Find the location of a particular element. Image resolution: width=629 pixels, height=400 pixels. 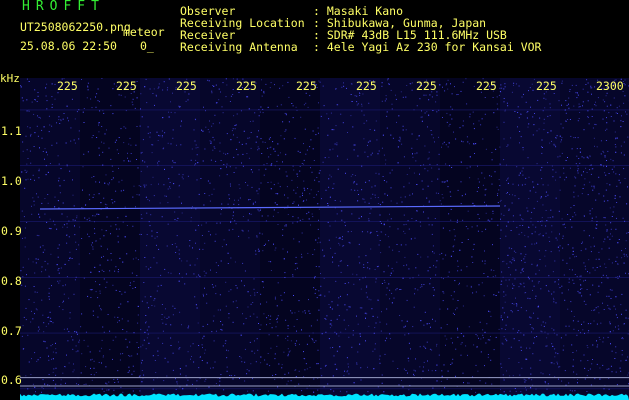

x-tick-label: 2300 is located at coordinates (610, 86).